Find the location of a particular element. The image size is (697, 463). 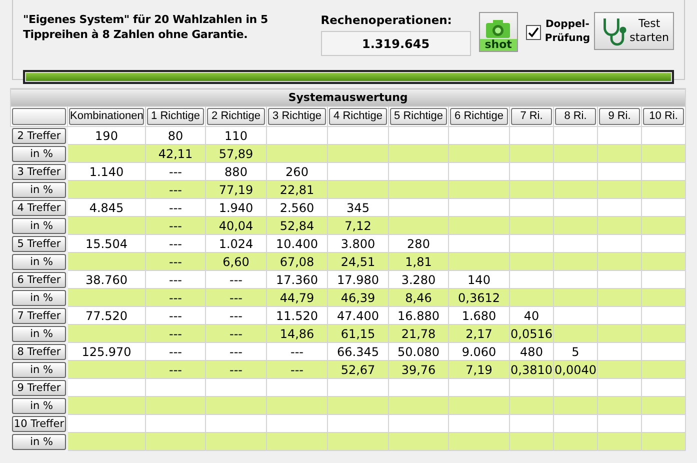

table-cell: 61,15 is located at coordinates (358, 333).